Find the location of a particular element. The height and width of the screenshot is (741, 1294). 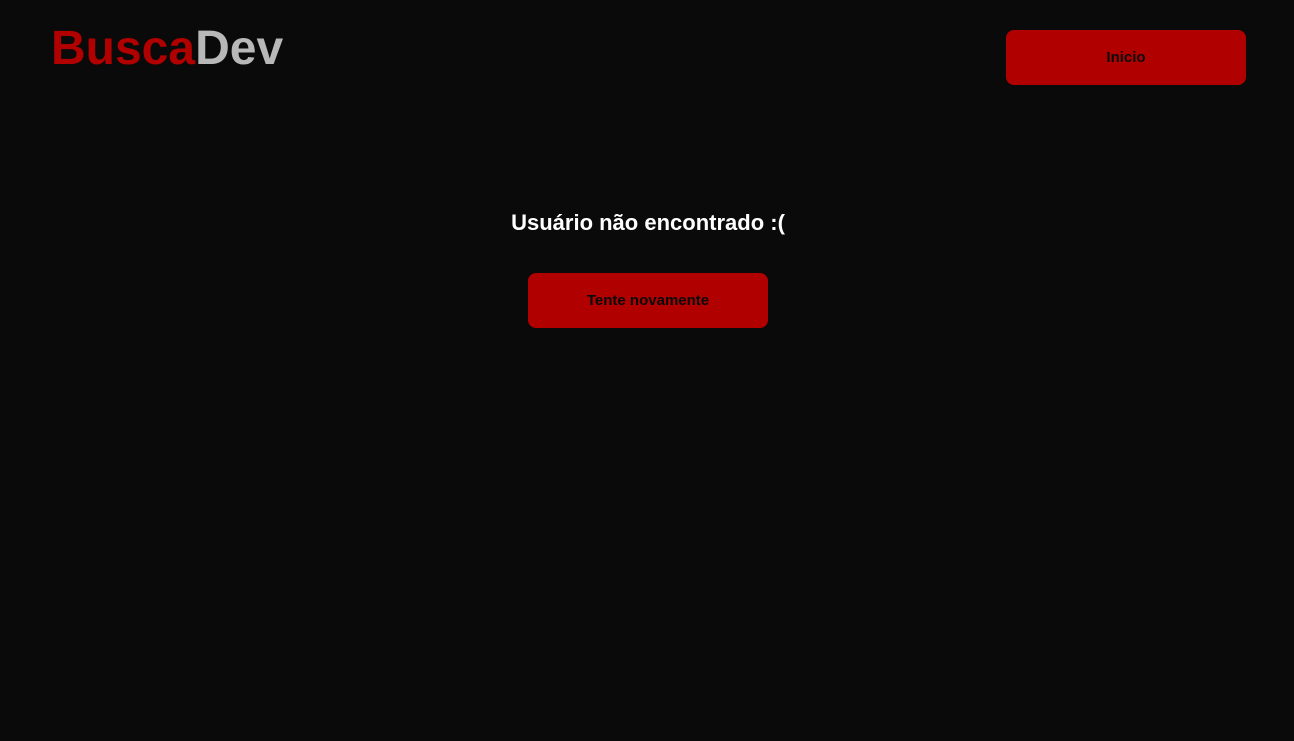

not-found-message: Usuário não encontrado :( is located at coordinates (648, 222).